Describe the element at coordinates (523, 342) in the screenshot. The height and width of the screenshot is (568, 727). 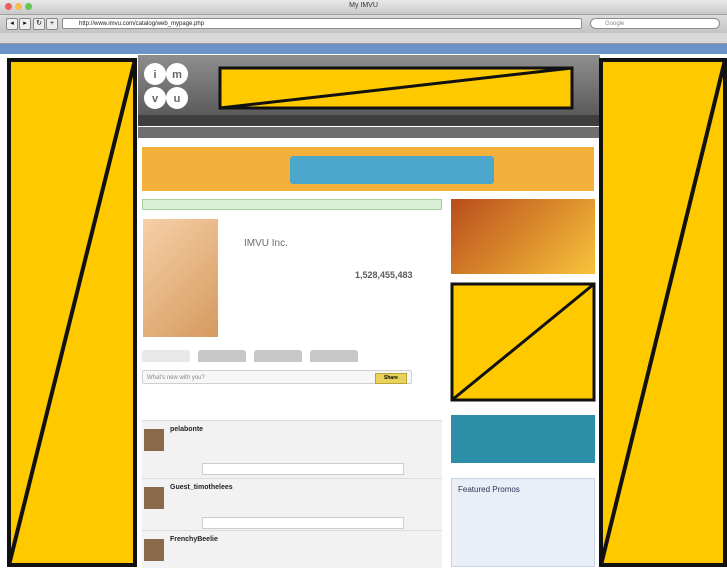
I see `sidebar-redaction-panel` at that location.